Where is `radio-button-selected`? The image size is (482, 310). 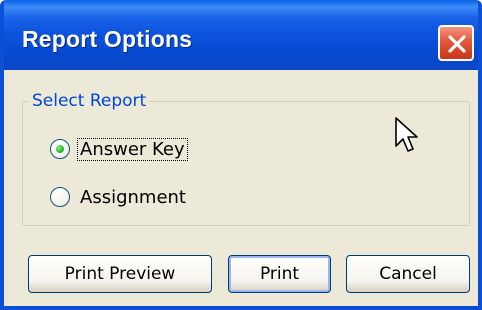
radio-button-selected is located at coordinates (60, 149).